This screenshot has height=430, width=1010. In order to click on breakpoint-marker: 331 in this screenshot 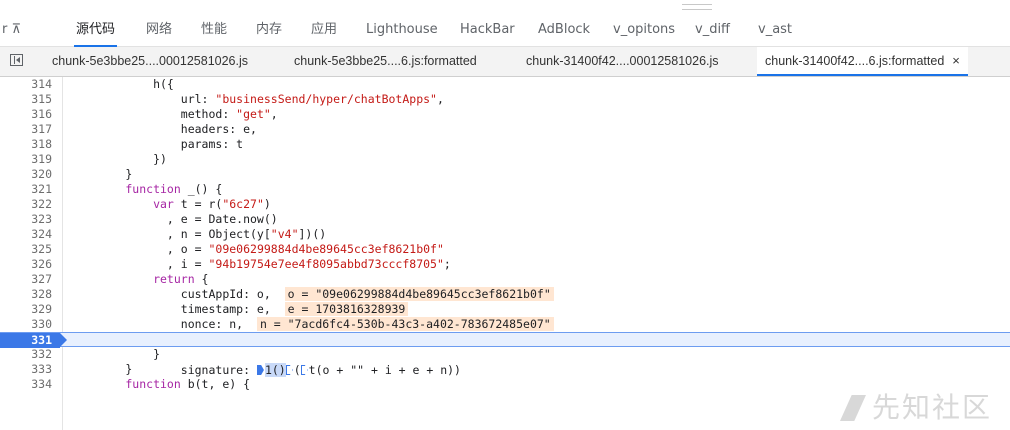, I will do `click(33, 340)`.